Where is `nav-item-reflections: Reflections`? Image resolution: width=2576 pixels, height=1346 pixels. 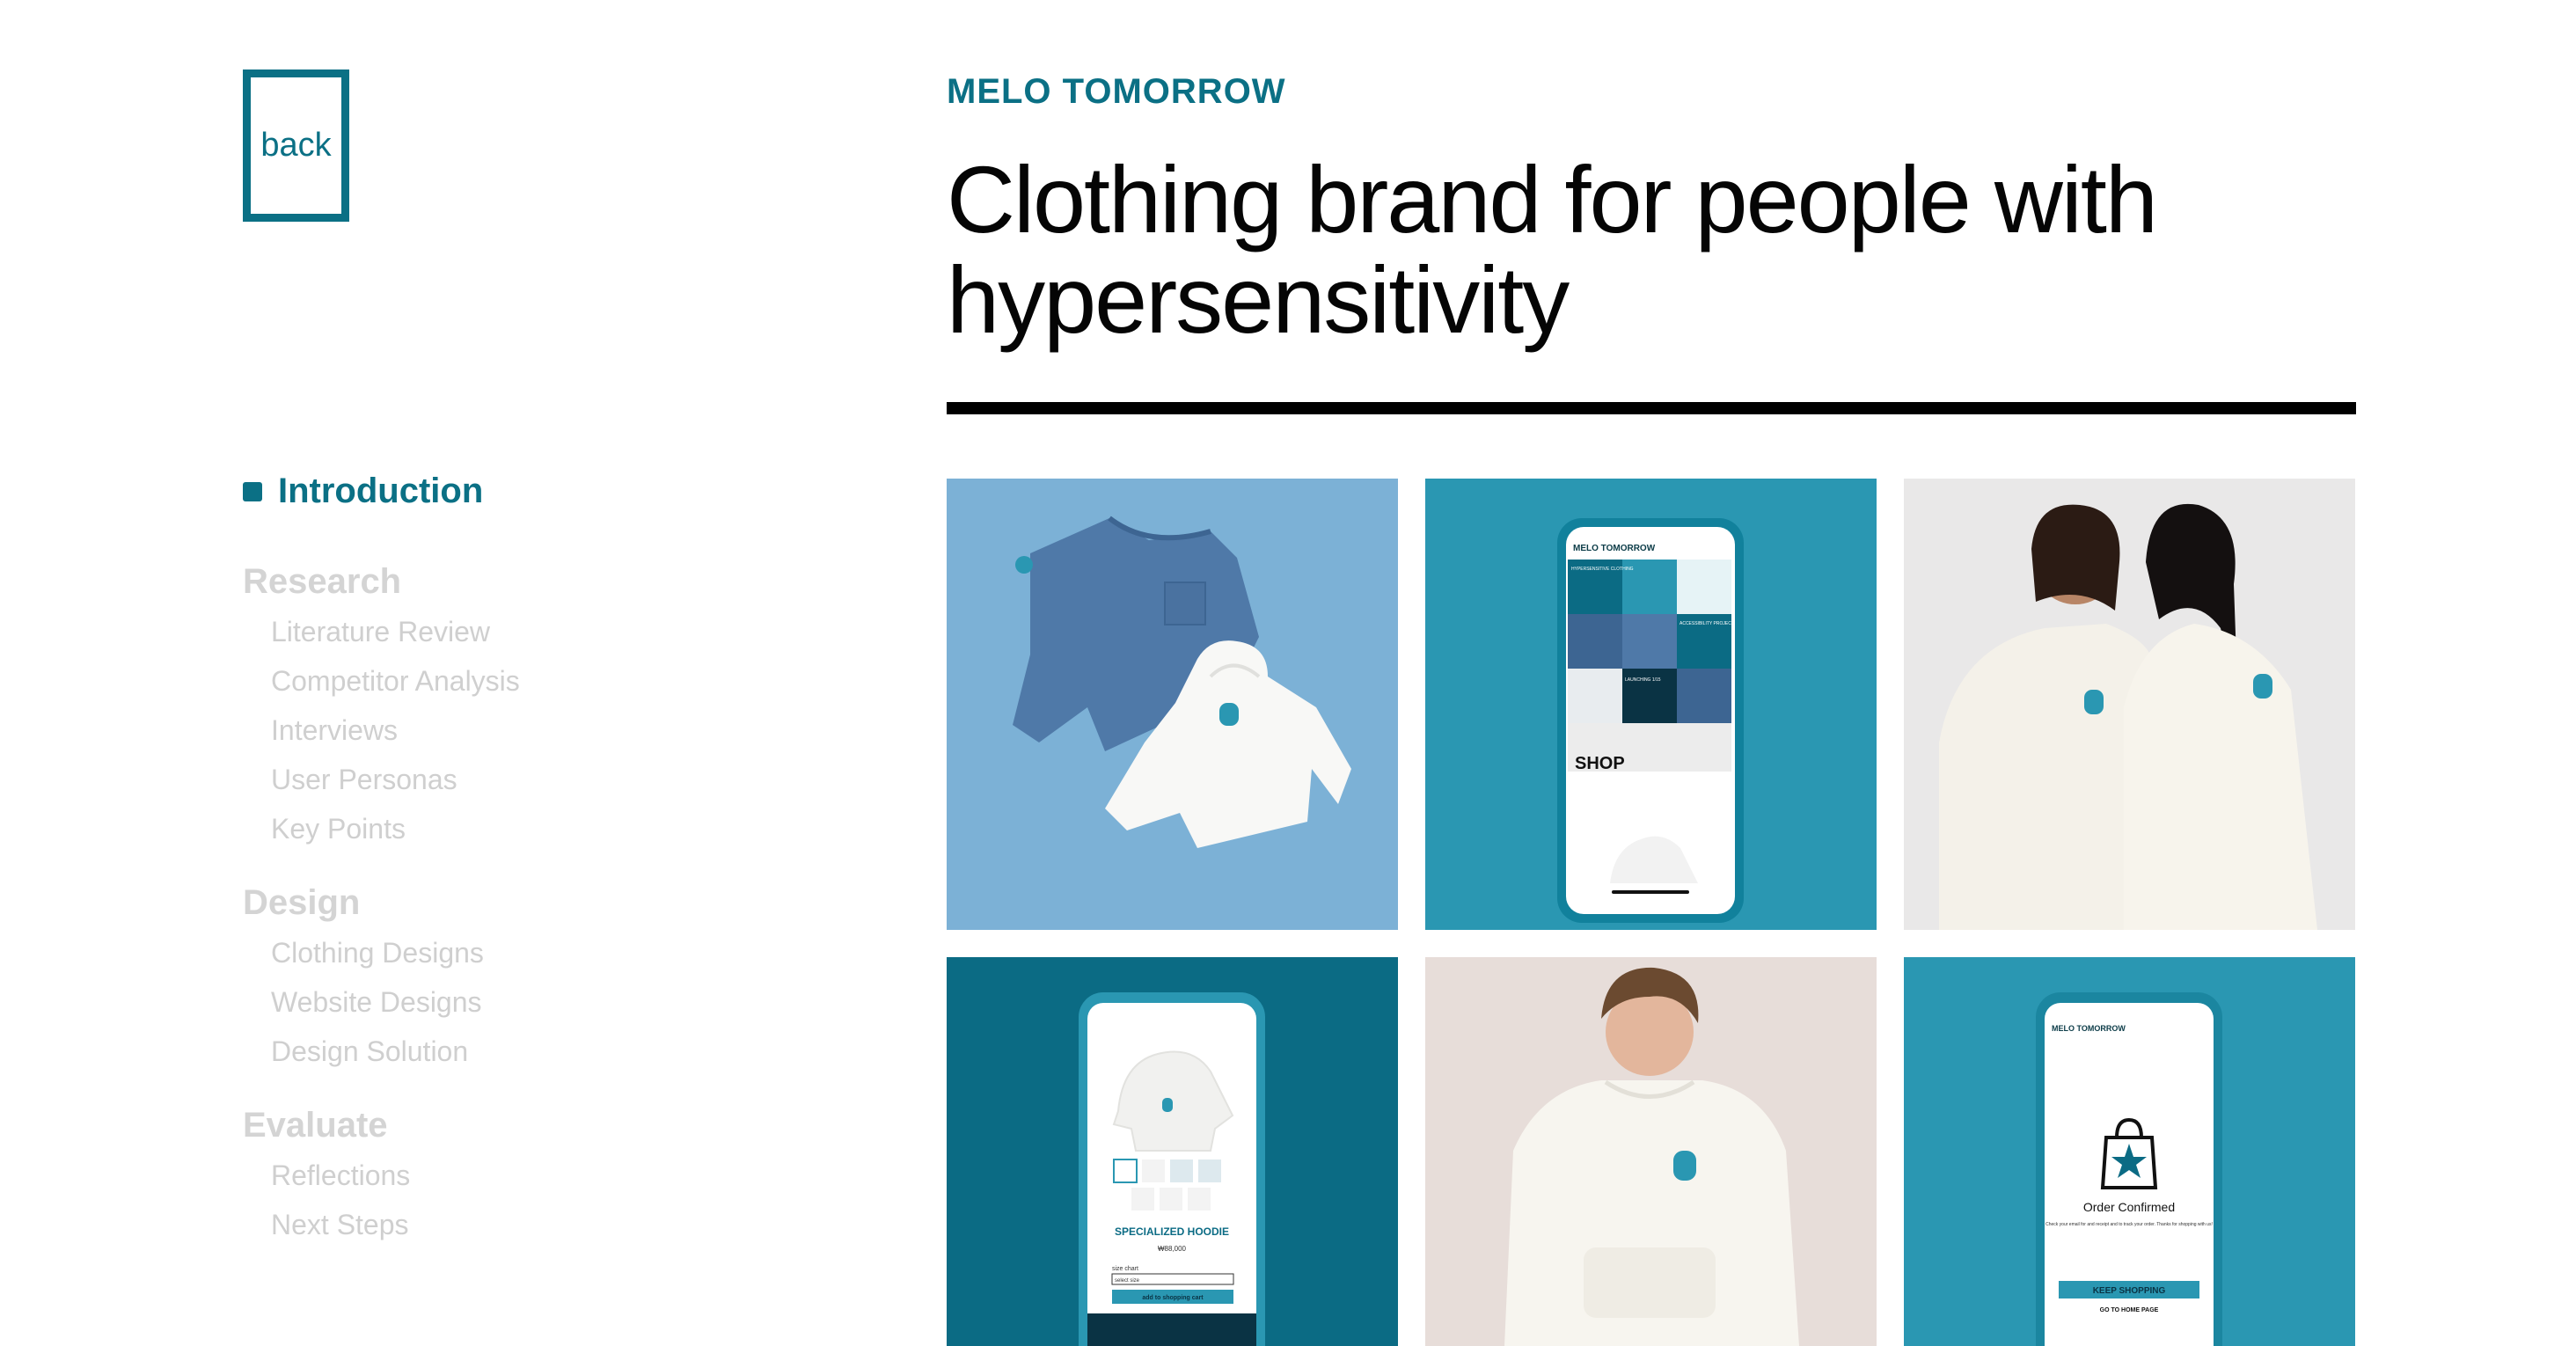
nav-item-reflections: Reflections is located at coordinates (507, 1175).